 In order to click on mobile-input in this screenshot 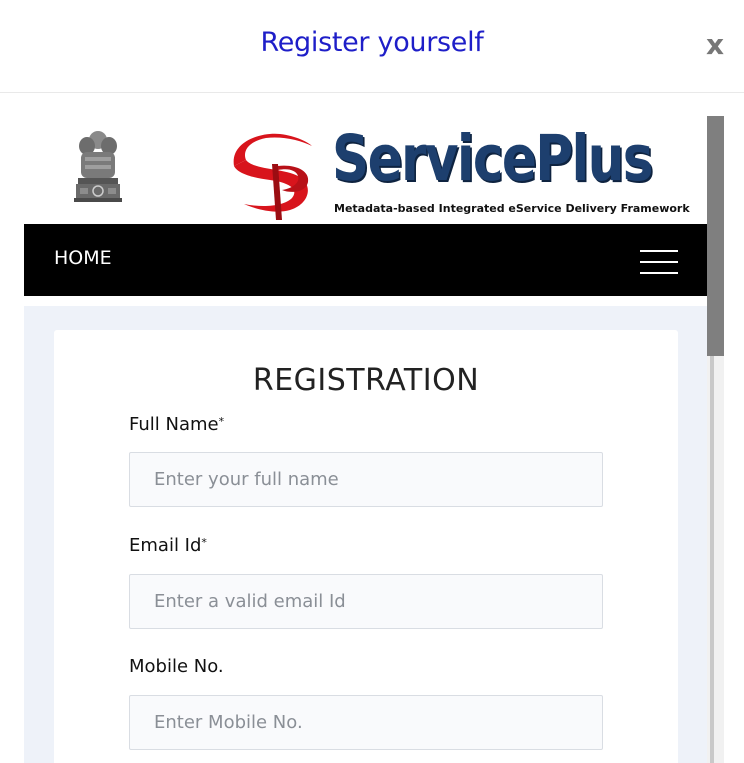, I will do `click(366, 722)`.